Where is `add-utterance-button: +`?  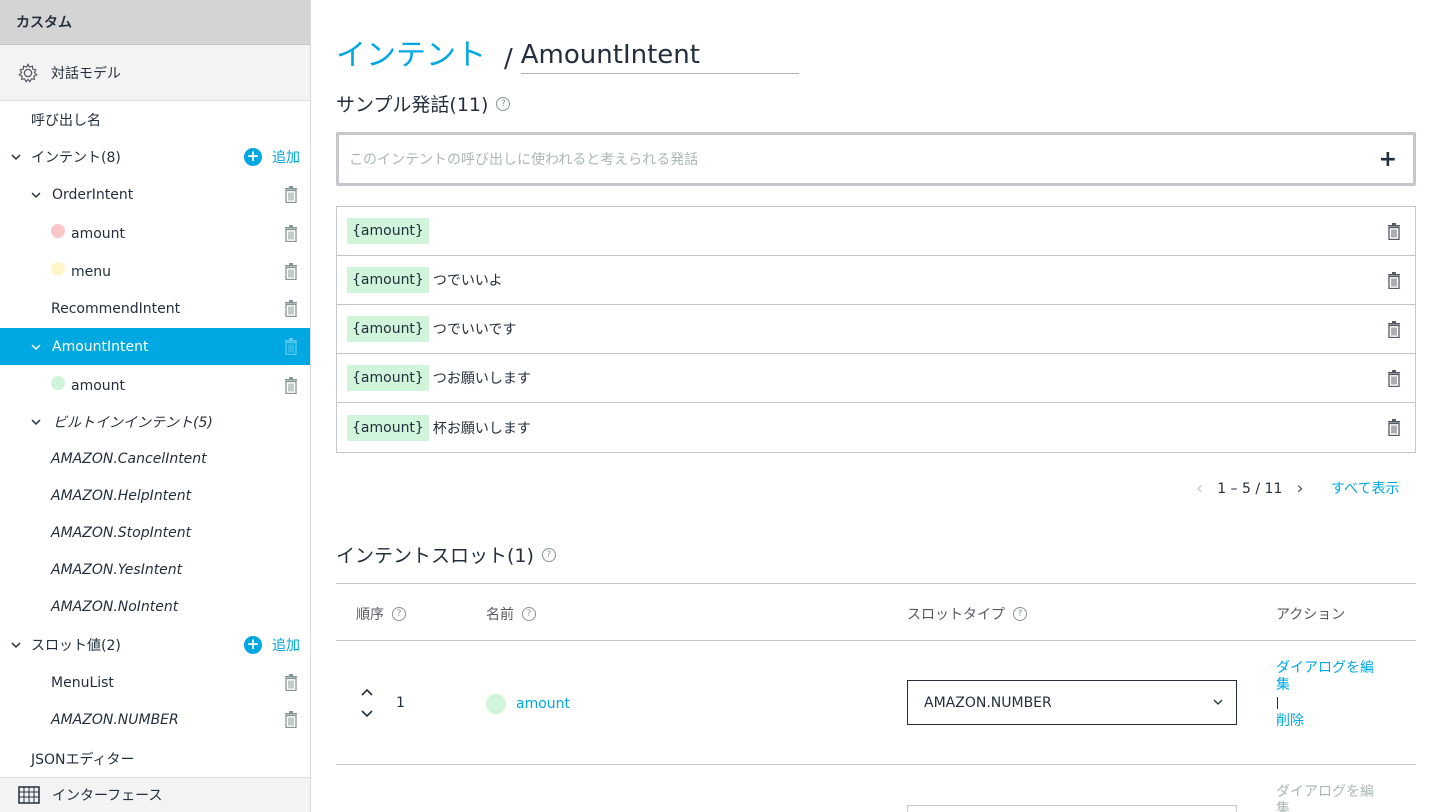
add-utterance-button: + is located at coordinates (1388, 159).